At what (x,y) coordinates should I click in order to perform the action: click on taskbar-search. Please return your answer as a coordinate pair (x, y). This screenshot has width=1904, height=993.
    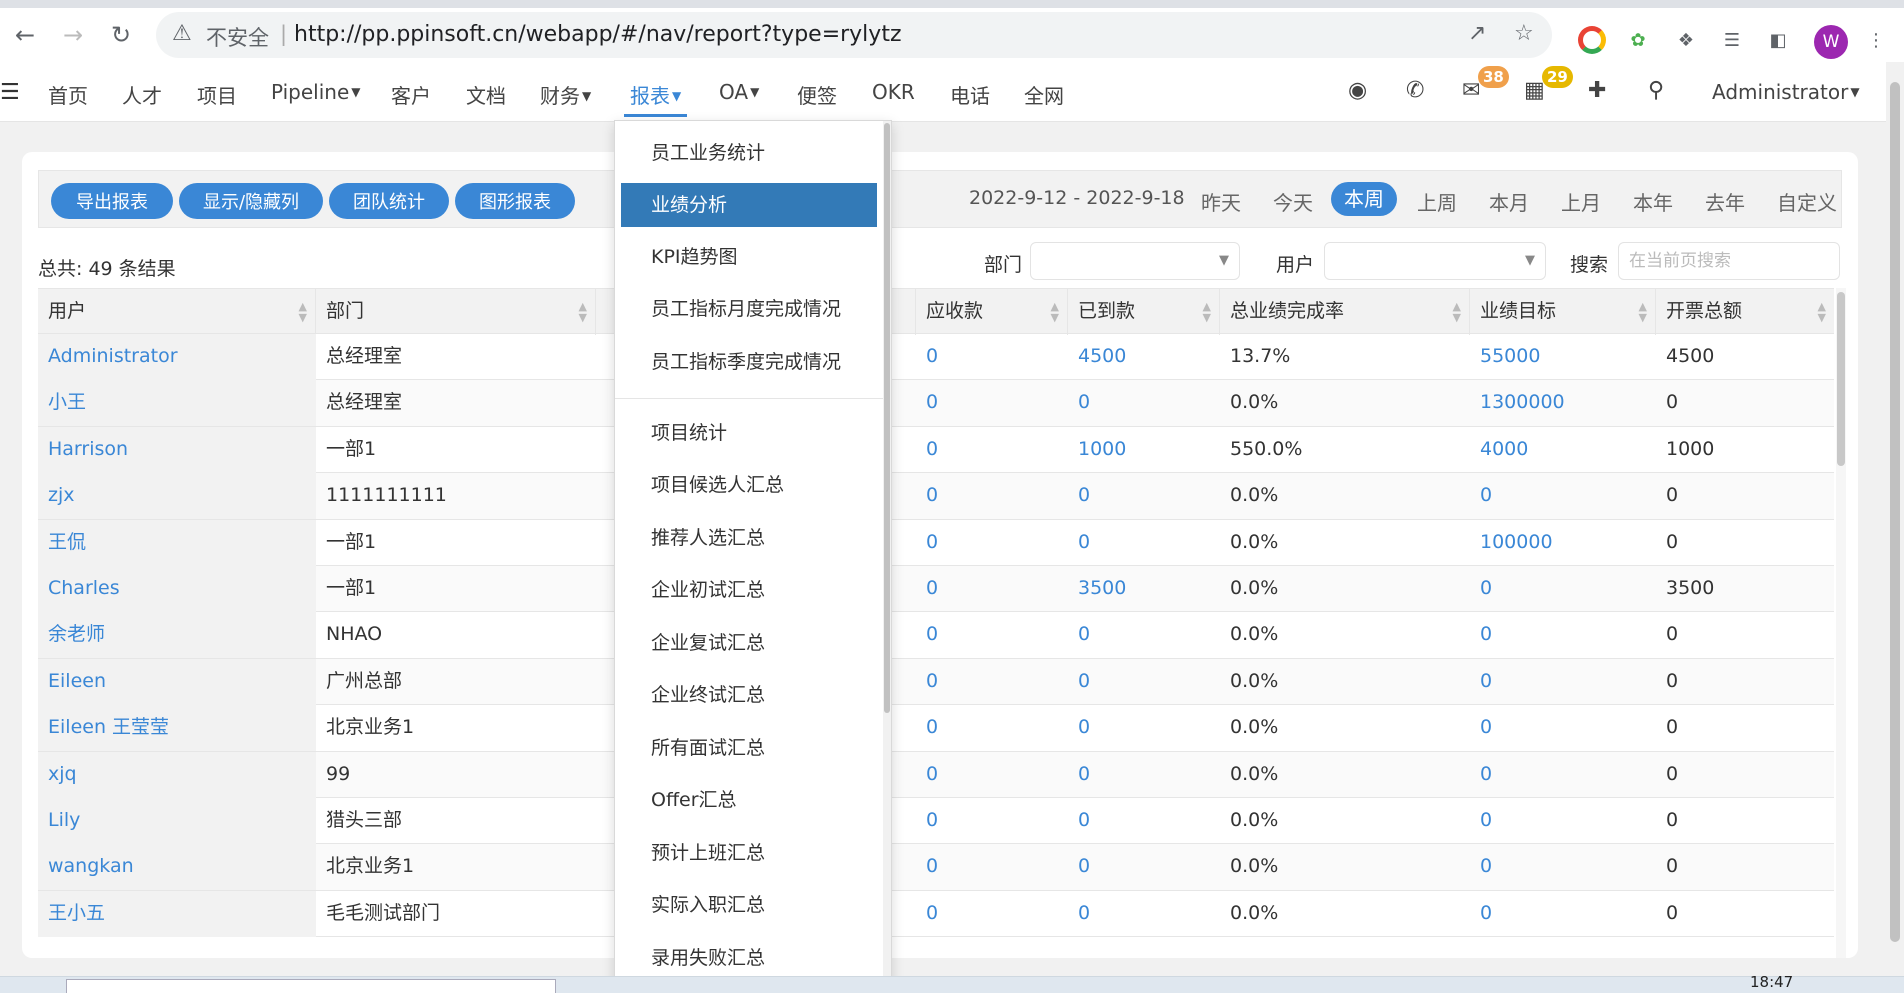
    Looking at the image, I should click on (311, 986).